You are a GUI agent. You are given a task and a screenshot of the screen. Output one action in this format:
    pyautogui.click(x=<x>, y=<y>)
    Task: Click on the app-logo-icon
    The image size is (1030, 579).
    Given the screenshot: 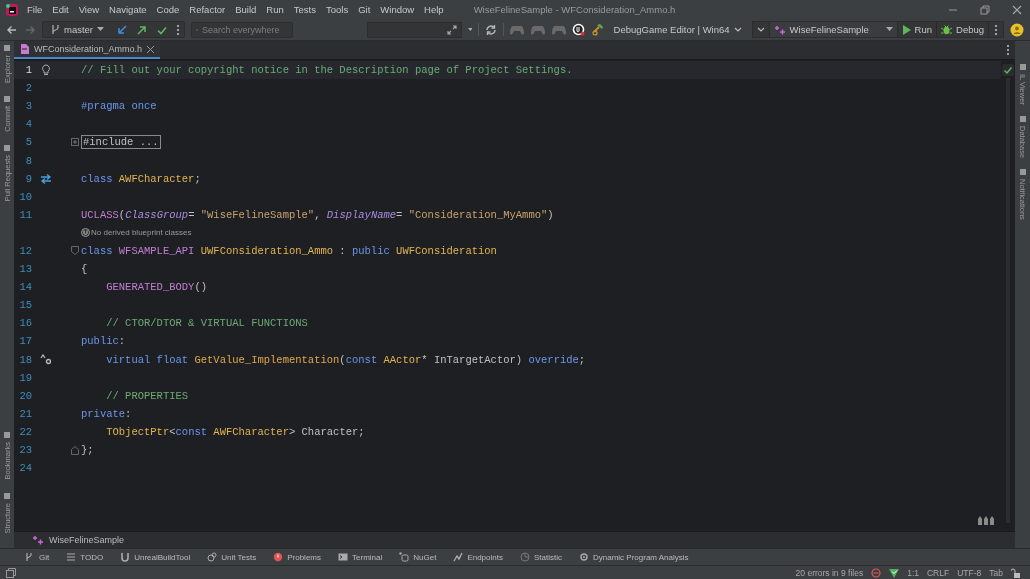 What is the action you would take?
    pyautogui.click(x=12, y=9)
    